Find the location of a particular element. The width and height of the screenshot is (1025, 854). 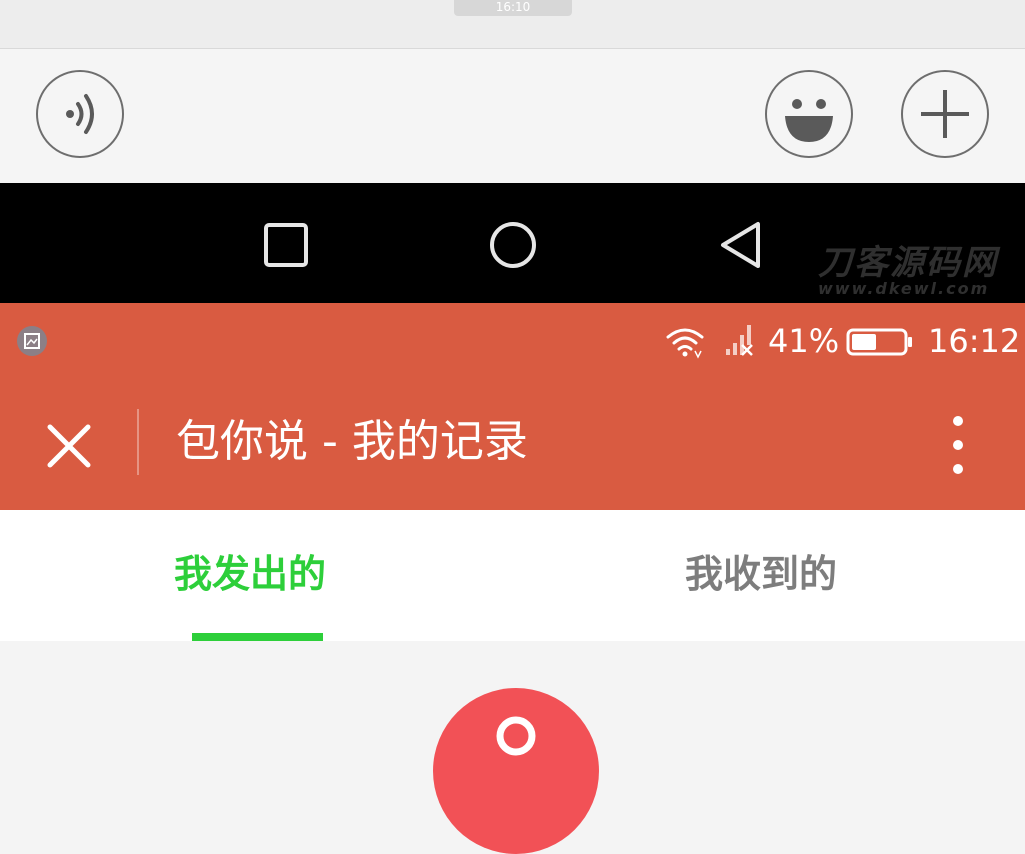

voice-icon is located at coordinates (80, 114).